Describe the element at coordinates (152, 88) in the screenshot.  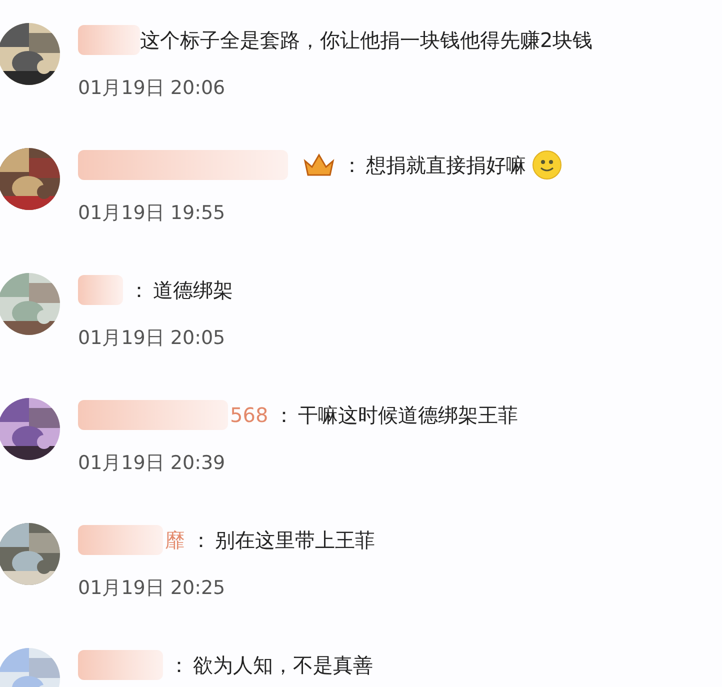
I see `timestamp: 01月19日 20:06` at that location.